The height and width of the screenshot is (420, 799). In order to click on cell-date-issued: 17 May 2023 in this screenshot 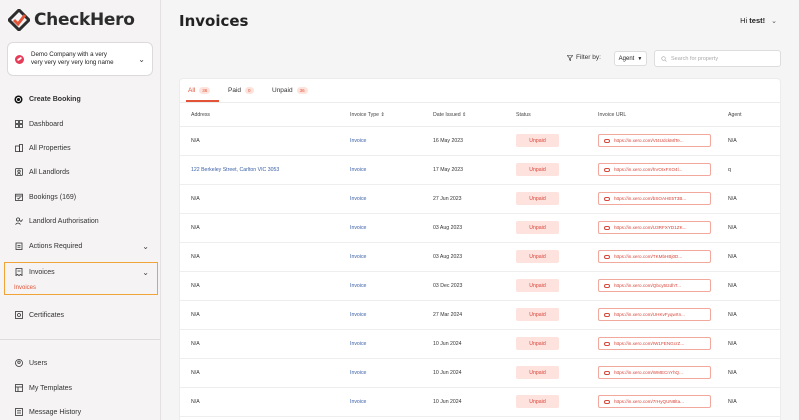, I will do `click(448, 170)`.